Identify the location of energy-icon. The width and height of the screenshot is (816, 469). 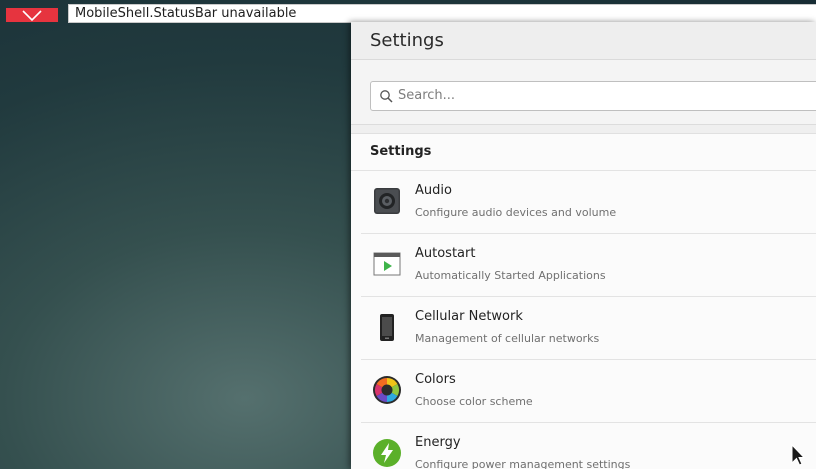
(387, 453).